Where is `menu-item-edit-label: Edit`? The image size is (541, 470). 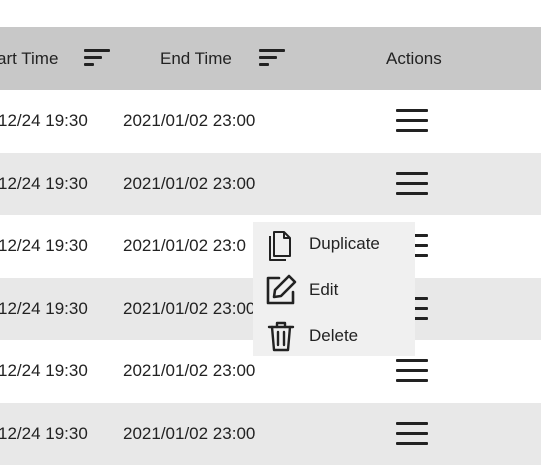
menu-item-edit-label: Edit is located at coordinates (324, 289).